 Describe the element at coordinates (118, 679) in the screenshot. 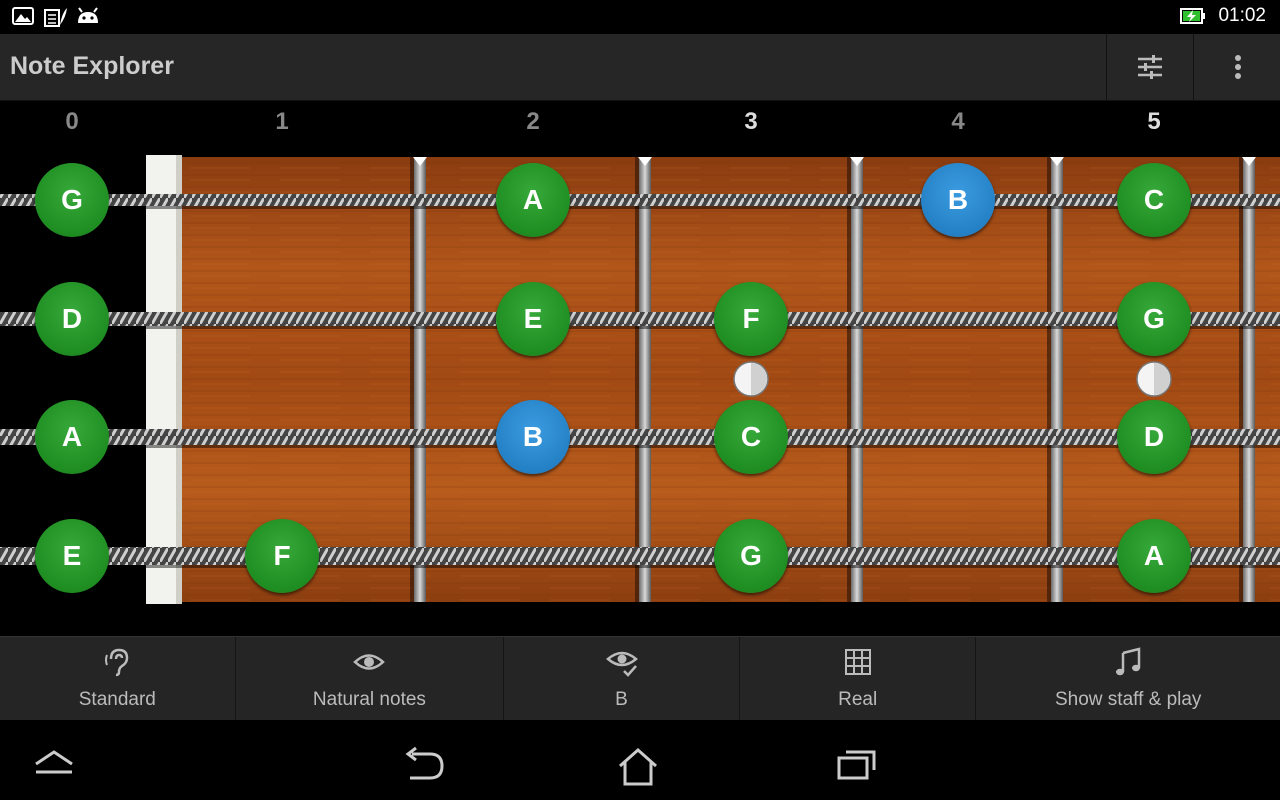

I see `tuning-button: Standard` at that location.